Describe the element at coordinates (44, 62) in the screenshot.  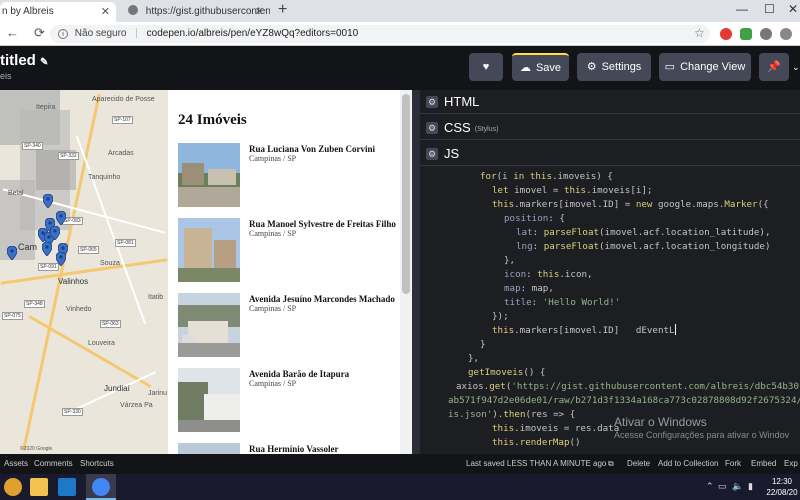
I see `pencil-icon: ✎` at that location.